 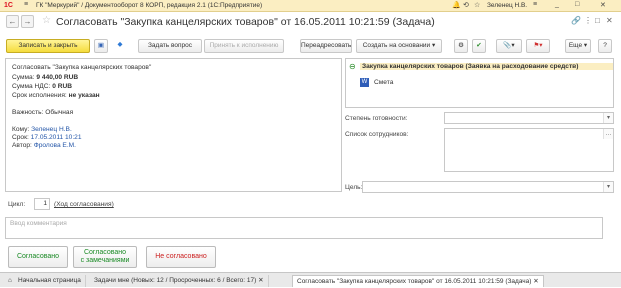 I want to click on deadline-label: Срок исполнения:, so click(x=39, y=95).